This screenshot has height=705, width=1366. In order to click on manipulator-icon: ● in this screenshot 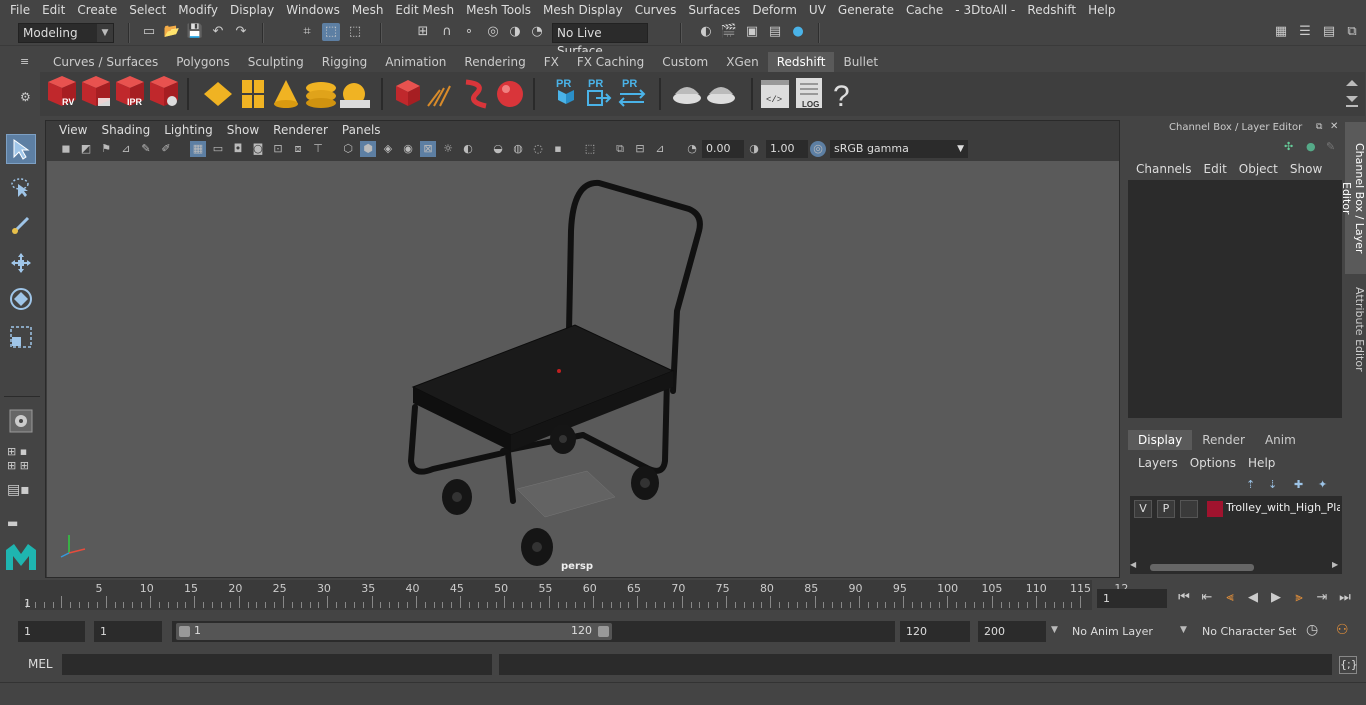, I will do `click(1313, 147)`.